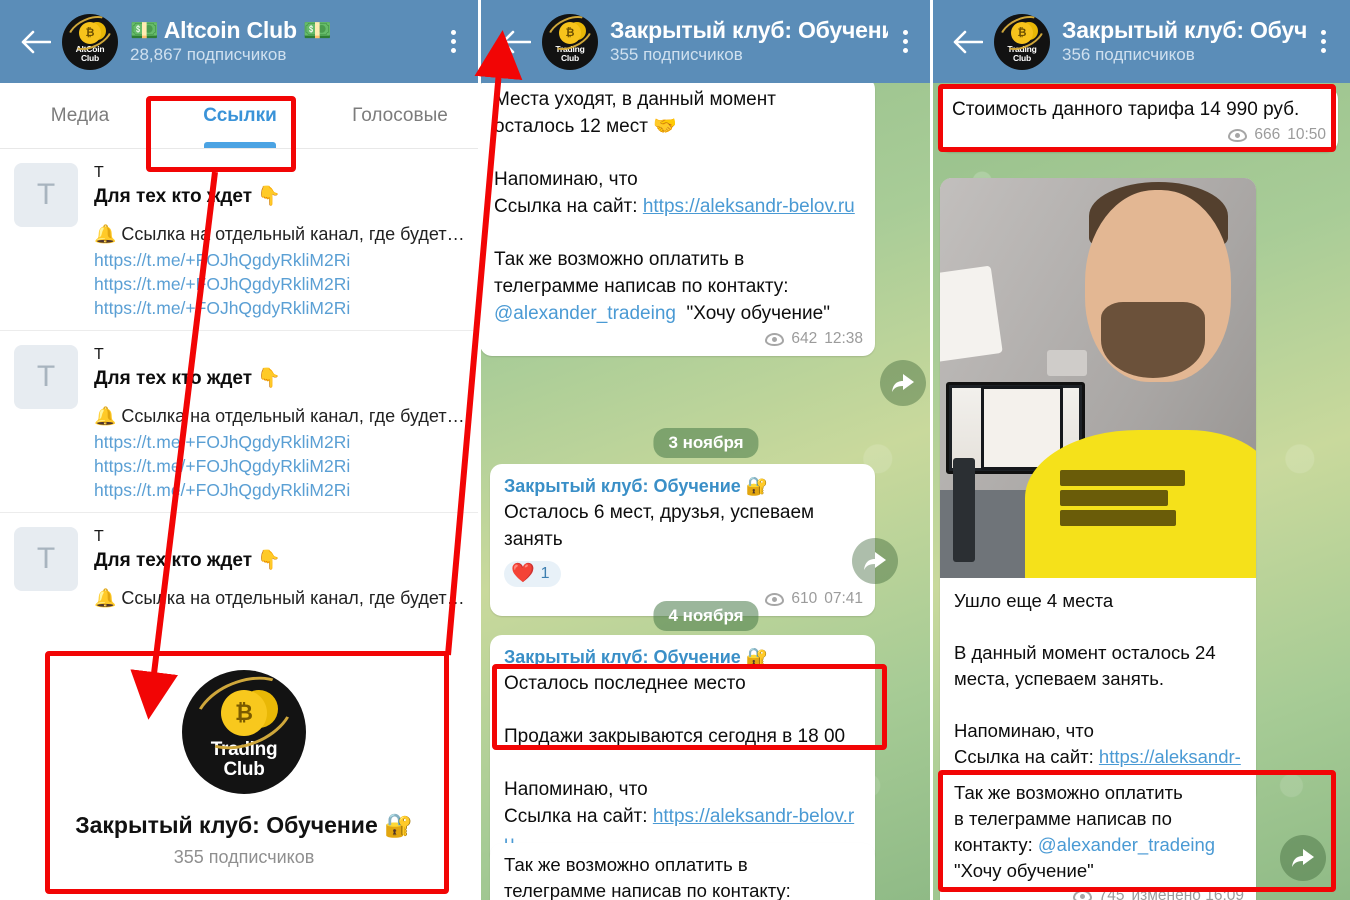 The image size is (1350, 900). What do you see at coordinates (1188, 893) in the screenshot?
I see `message-time: изменено 16:09` at bounding box center [1188, 893].